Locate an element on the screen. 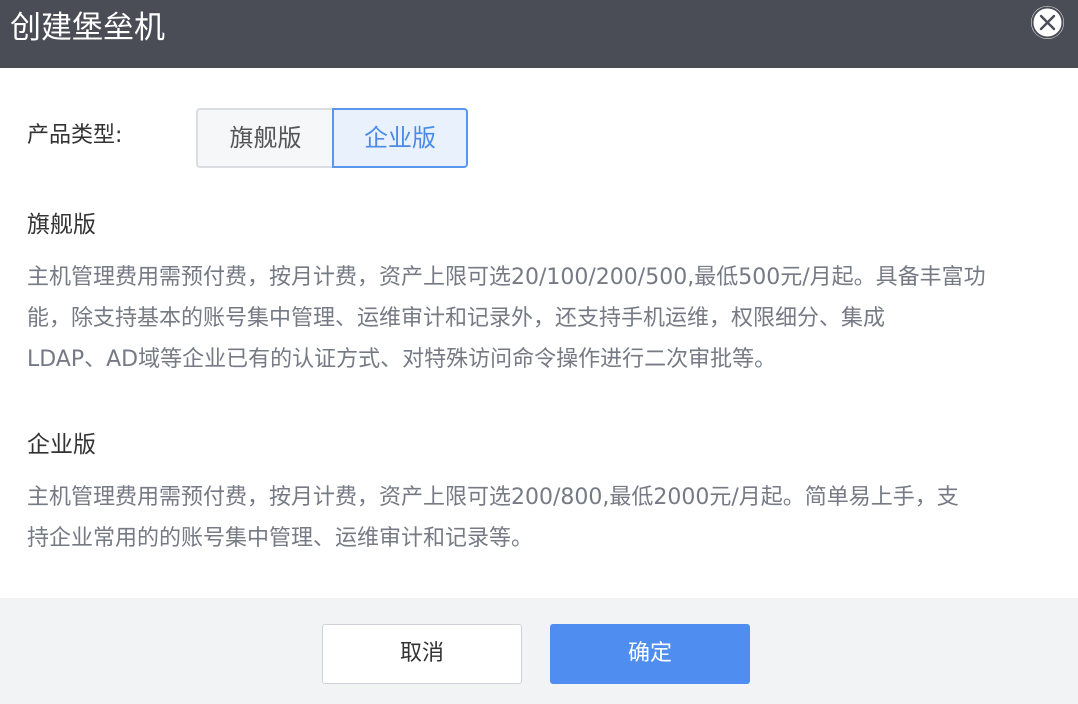 The image size is (1078, 704). product-type-option-enterprise: 企业版 is located at coordinates (400, 138).